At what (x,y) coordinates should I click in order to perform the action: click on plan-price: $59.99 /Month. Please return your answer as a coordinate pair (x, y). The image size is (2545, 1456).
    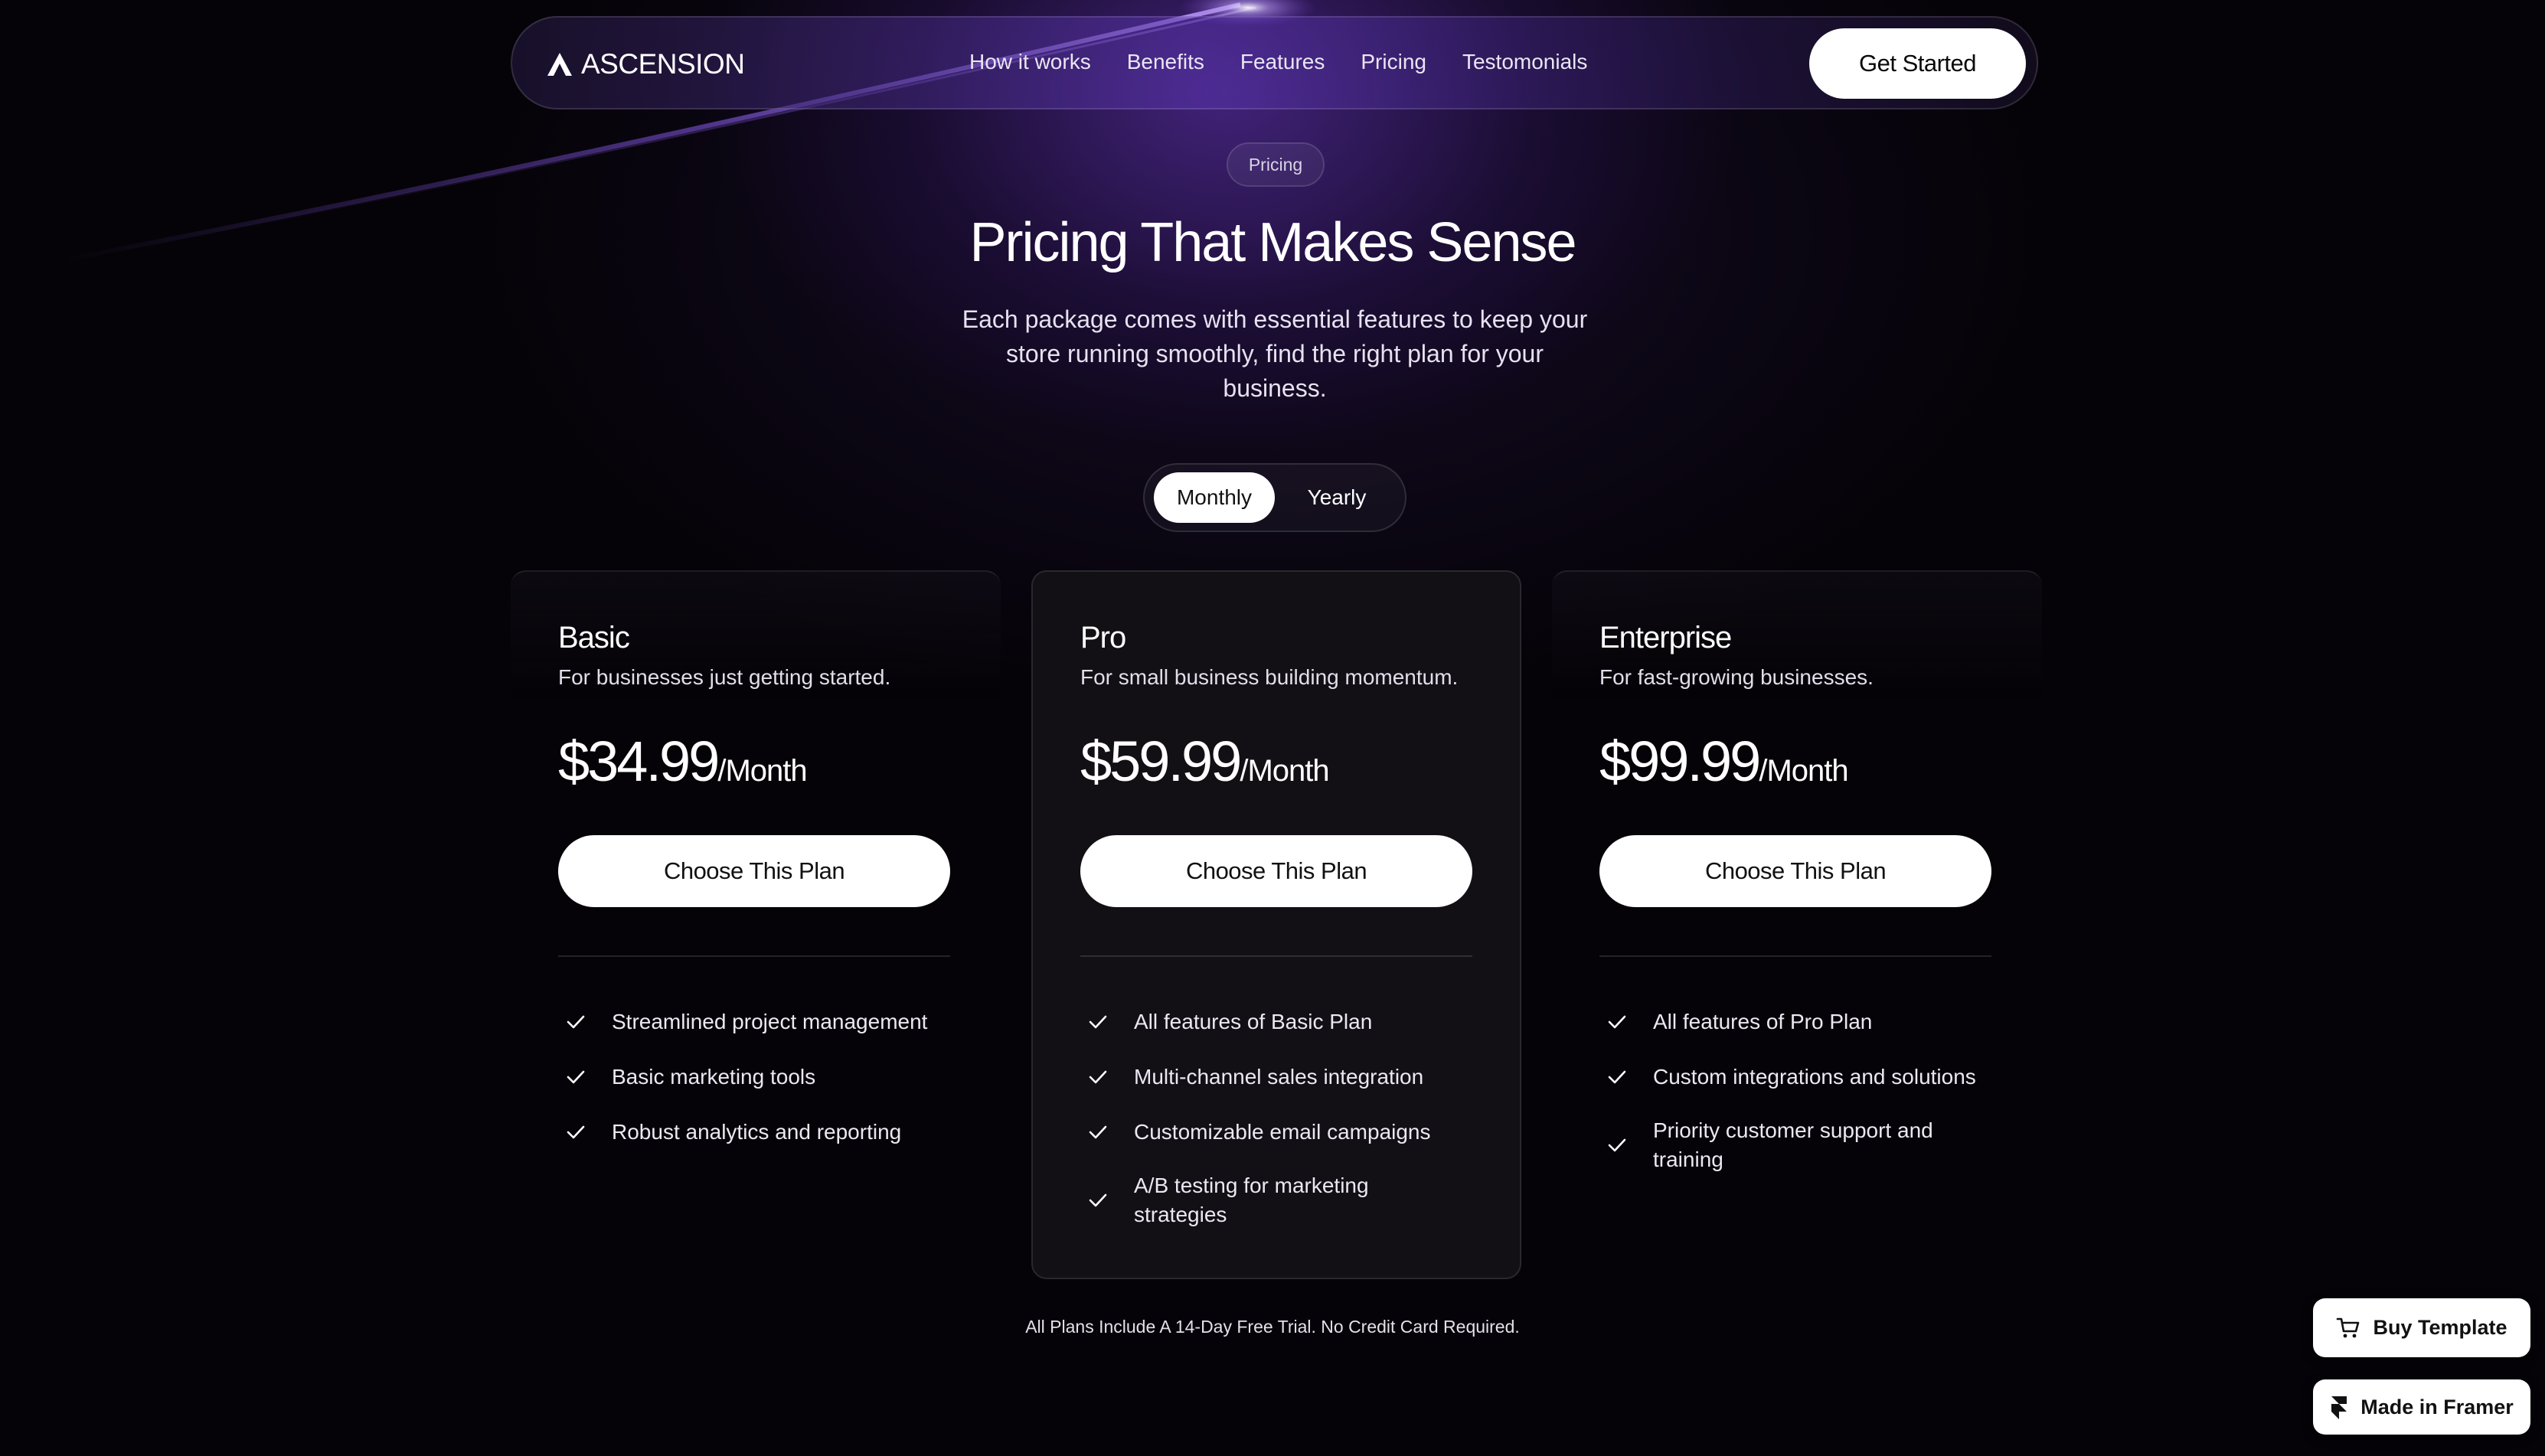
    Looking at the image, I should click on (1205, 762).